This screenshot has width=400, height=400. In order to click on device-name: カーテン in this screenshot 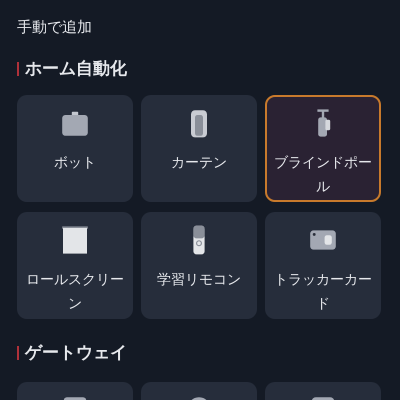, I will do `click(199, 163)`.